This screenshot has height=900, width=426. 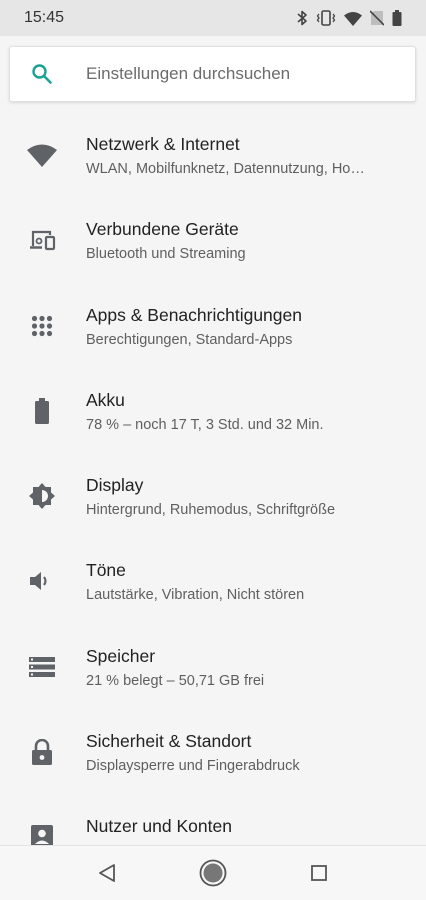 I want to click on settings-item-summary: Bluetooth und Streaming, so click(x=166, y=254).